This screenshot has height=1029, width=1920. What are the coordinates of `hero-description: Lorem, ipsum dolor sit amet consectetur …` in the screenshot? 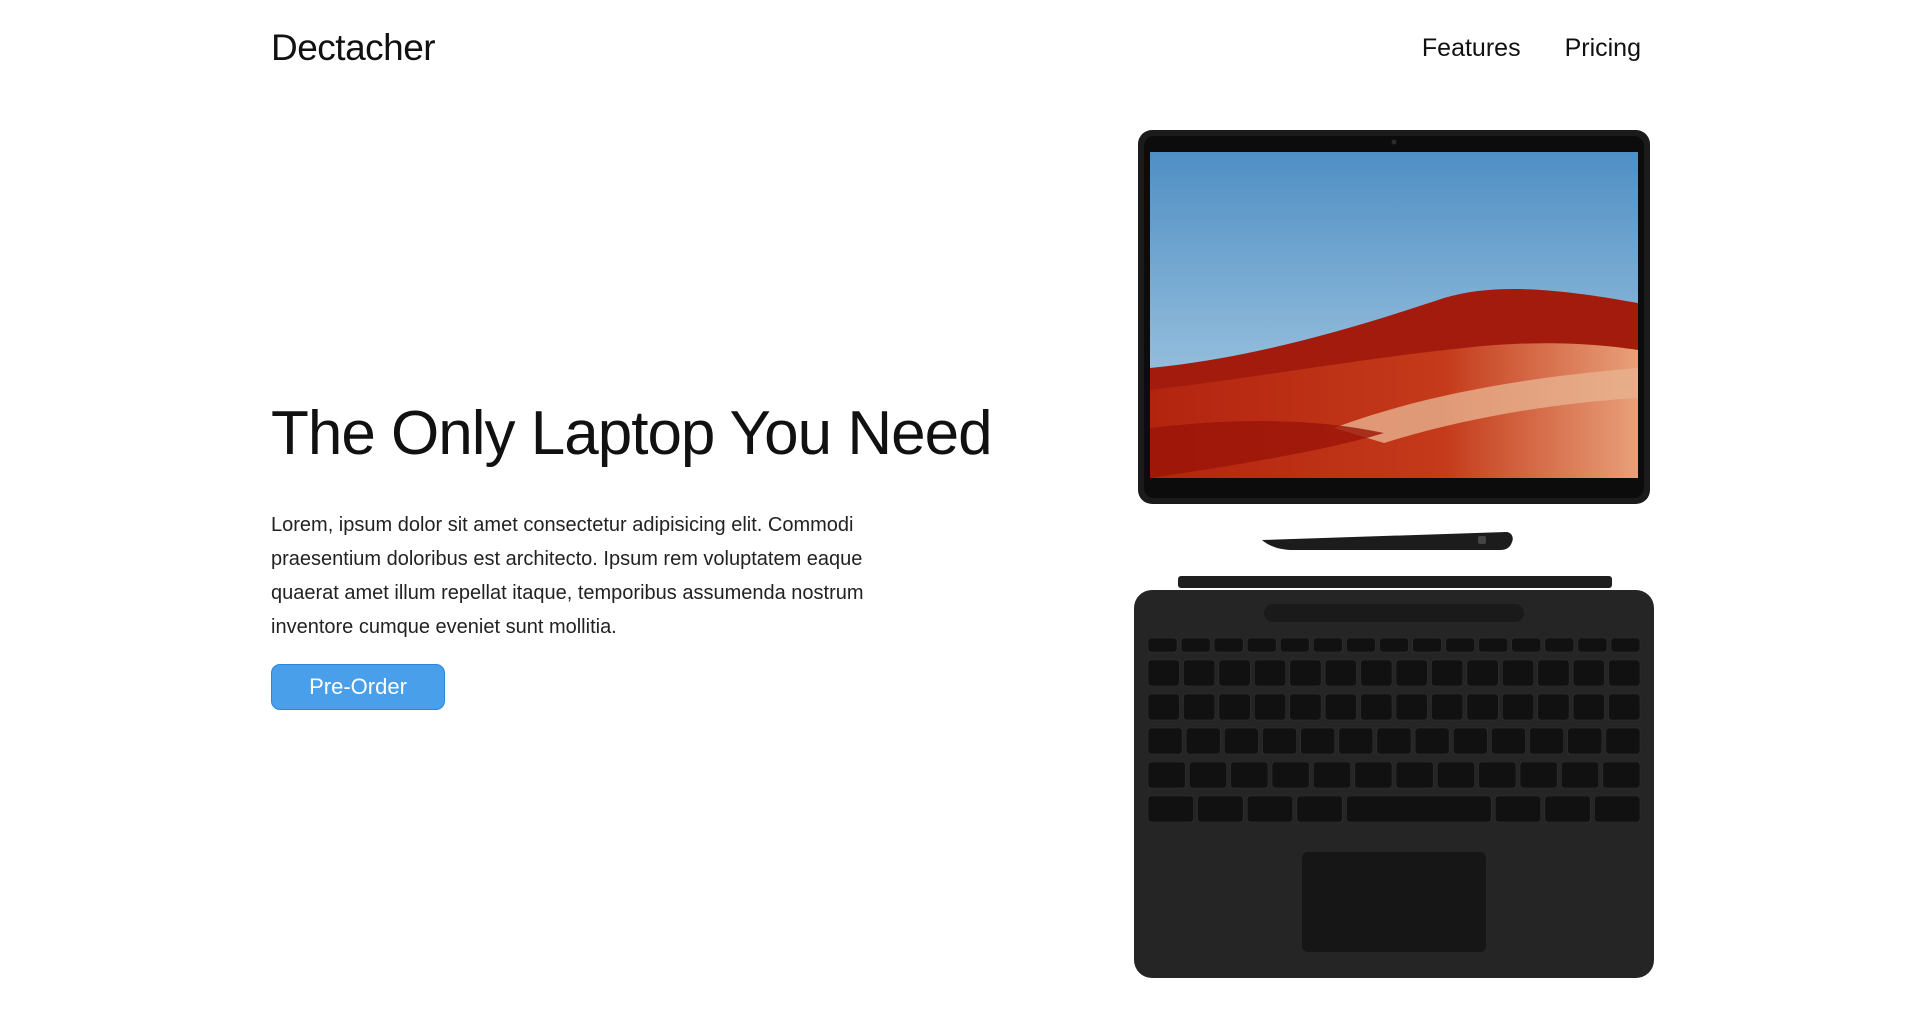 It's located at (567, 576).